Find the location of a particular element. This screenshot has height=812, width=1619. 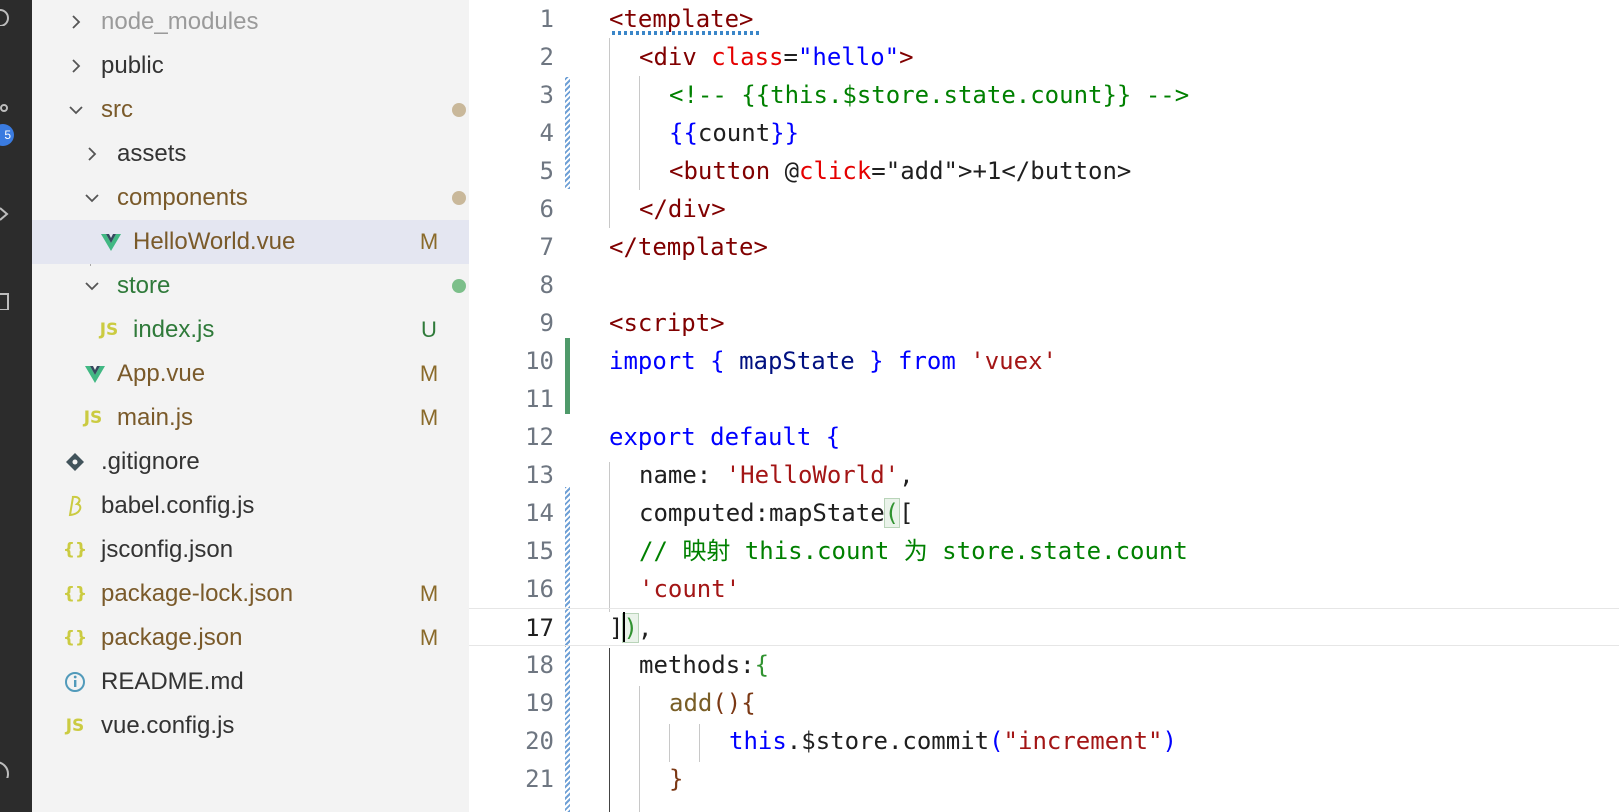

code-text: </div> is located at coordinates (682, 209).